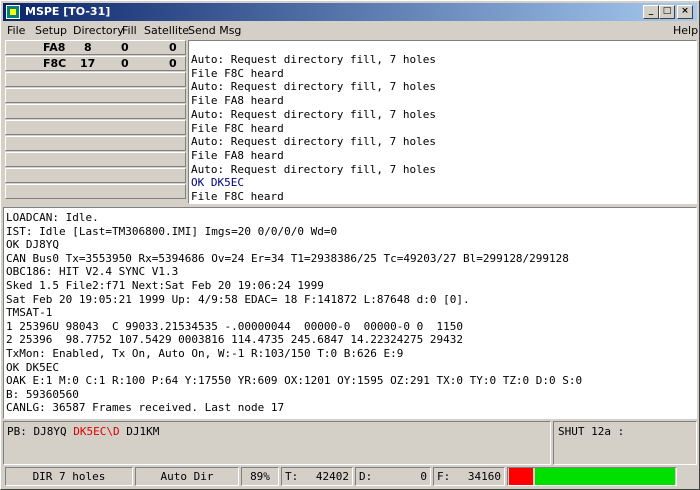  What do you see at coordinates (55, 63) in the screenshot?
I see `file-name: F8C` at bounding box center [55, 63].